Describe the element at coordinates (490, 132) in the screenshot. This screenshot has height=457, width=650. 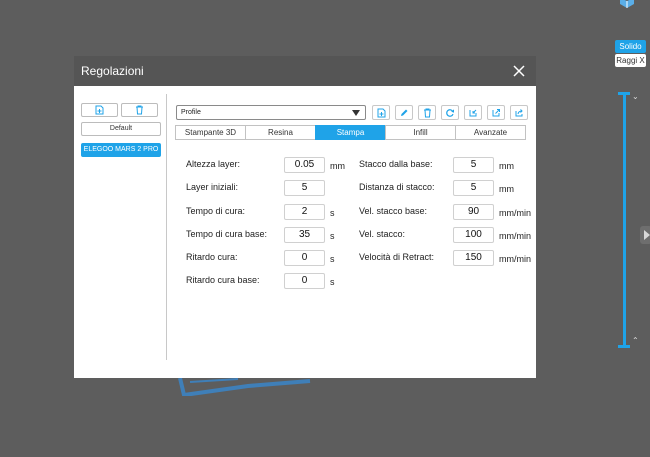
I see `tab-avanzate: Avanzate` at that location.